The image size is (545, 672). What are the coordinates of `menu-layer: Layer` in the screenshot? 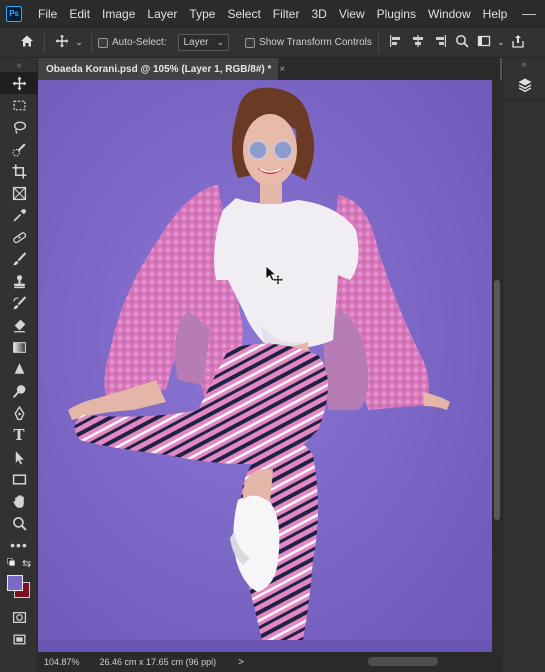 It's located at (162, 14).